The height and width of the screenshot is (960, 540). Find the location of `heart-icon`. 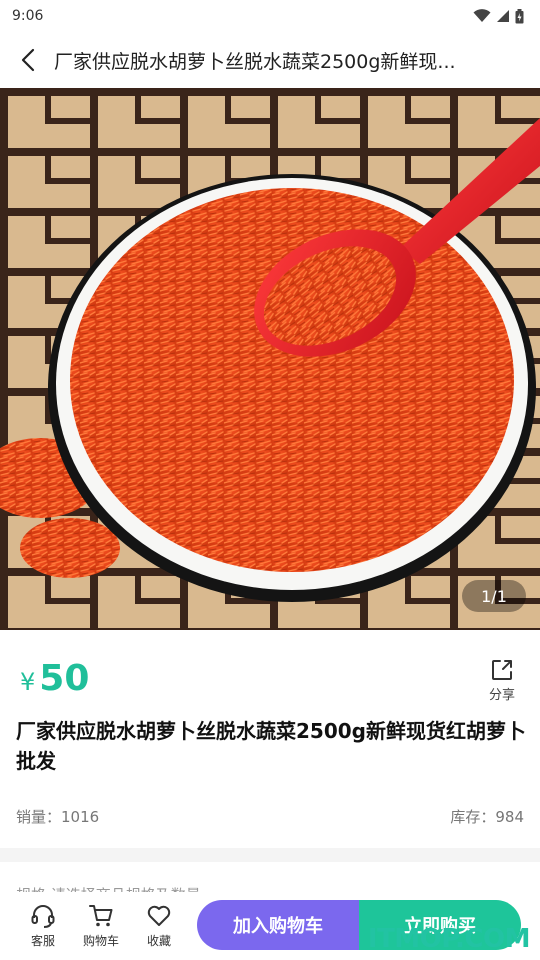

heart-icon is located at coordinates (159, 915).